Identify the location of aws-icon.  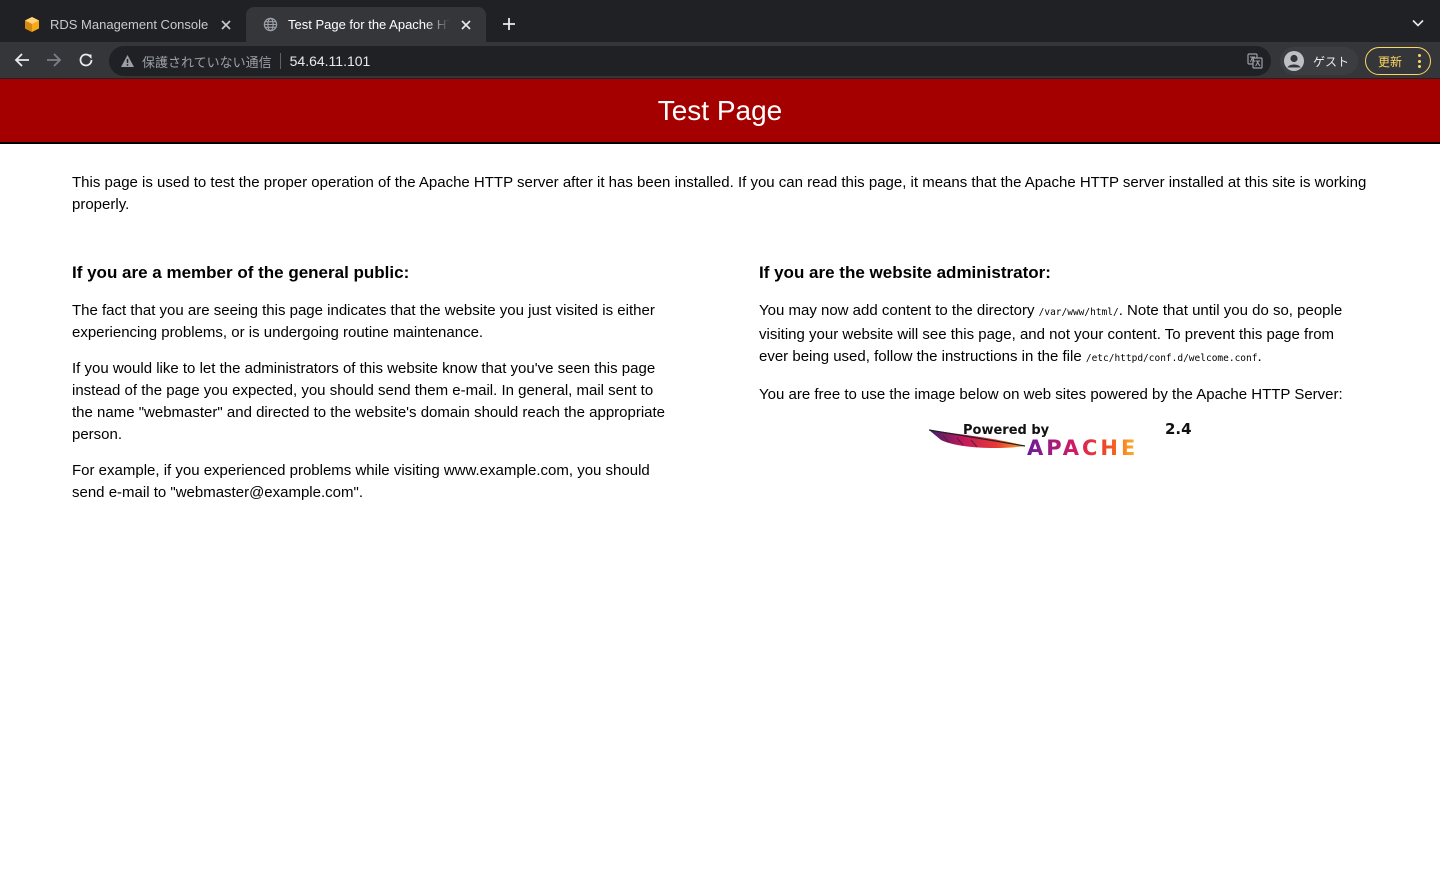
(32, 25).